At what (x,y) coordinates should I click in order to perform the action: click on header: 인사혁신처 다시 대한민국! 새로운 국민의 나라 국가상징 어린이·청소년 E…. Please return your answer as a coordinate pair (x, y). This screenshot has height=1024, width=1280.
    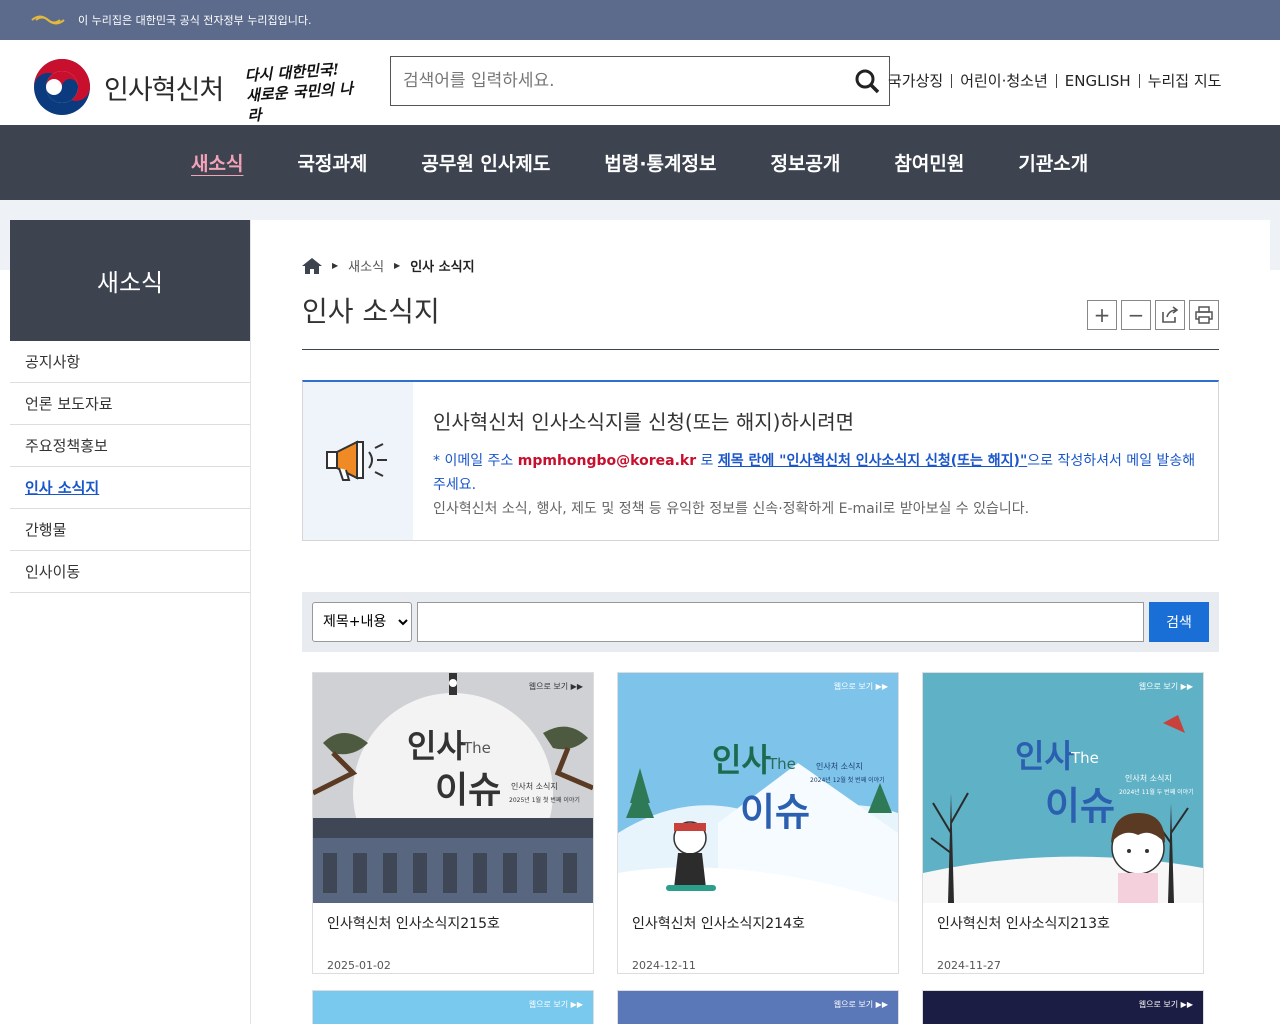
    Looking at the image, I should click on (640, 82).